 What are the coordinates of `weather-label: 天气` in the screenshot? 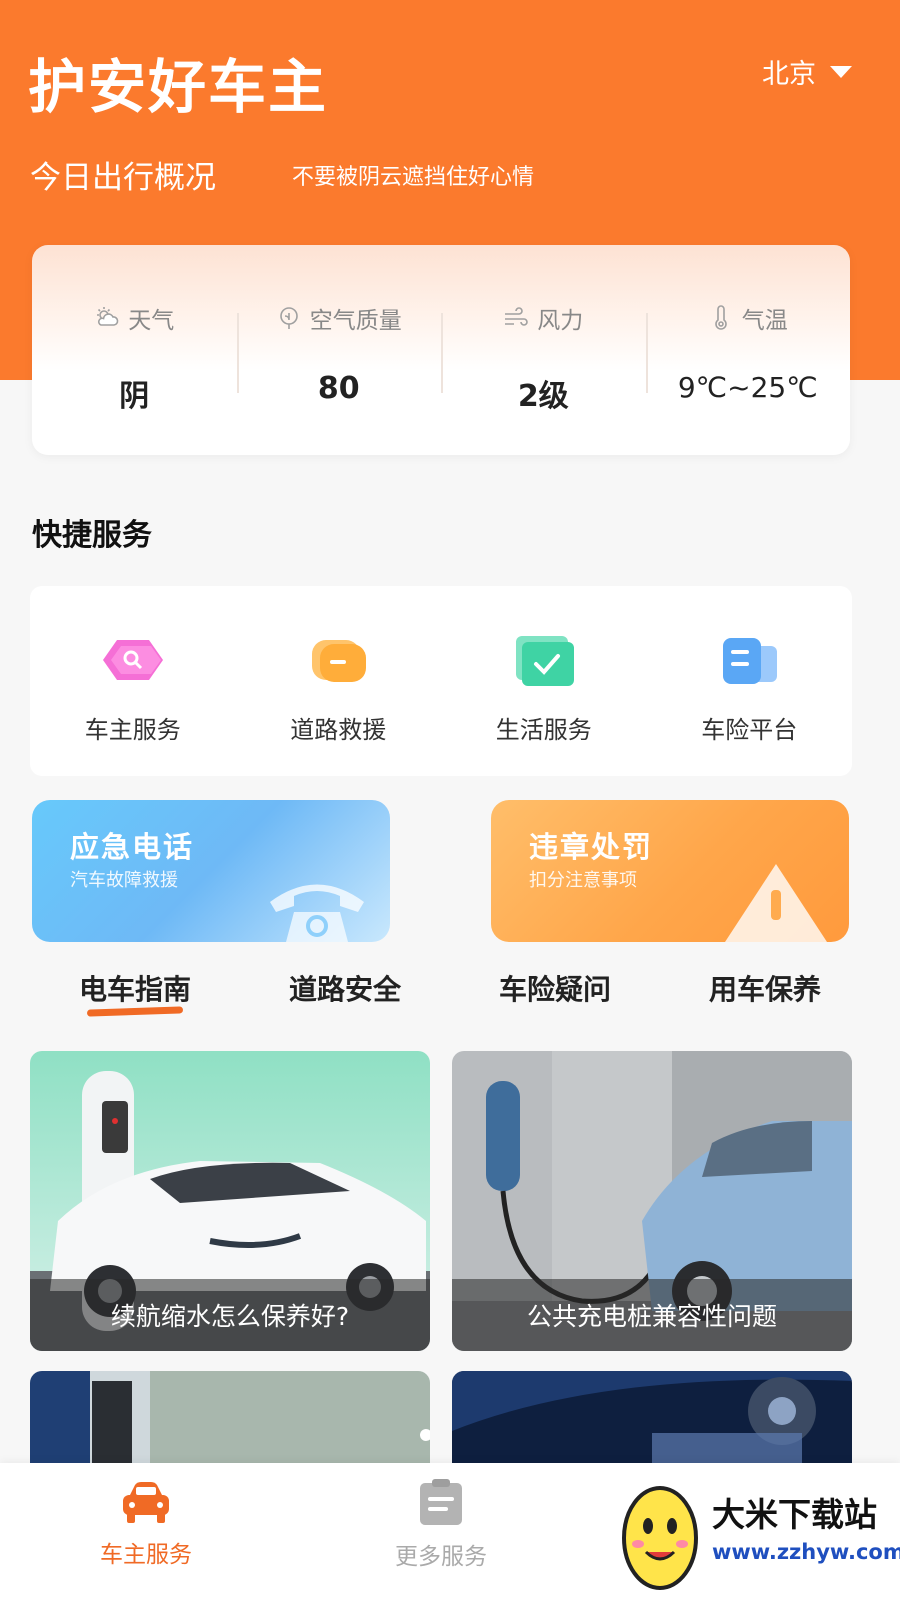 It's located at (151, 321).